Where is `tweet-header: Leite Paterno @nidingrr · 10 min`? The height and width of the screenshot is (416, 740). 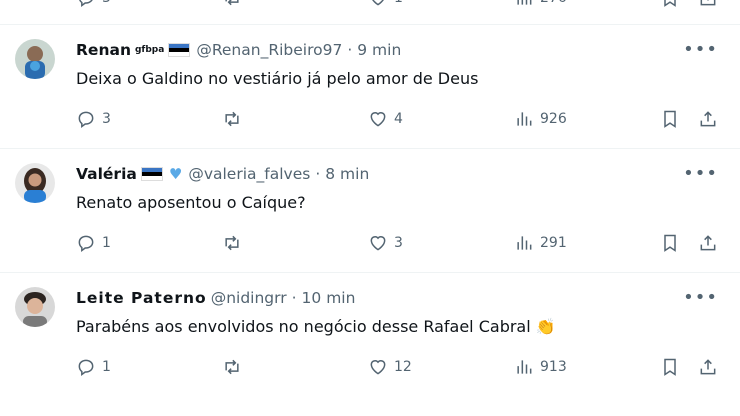
tweet-header: Leite Paterno @nidingrr · 10 min is located at coordinates (215, 298).